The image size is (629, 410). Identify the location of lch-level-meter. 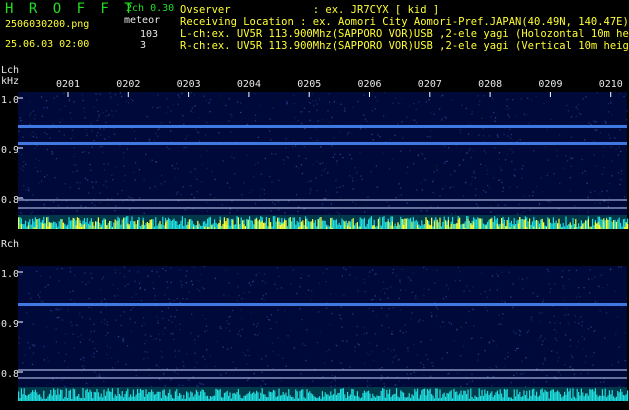
(323, 222).